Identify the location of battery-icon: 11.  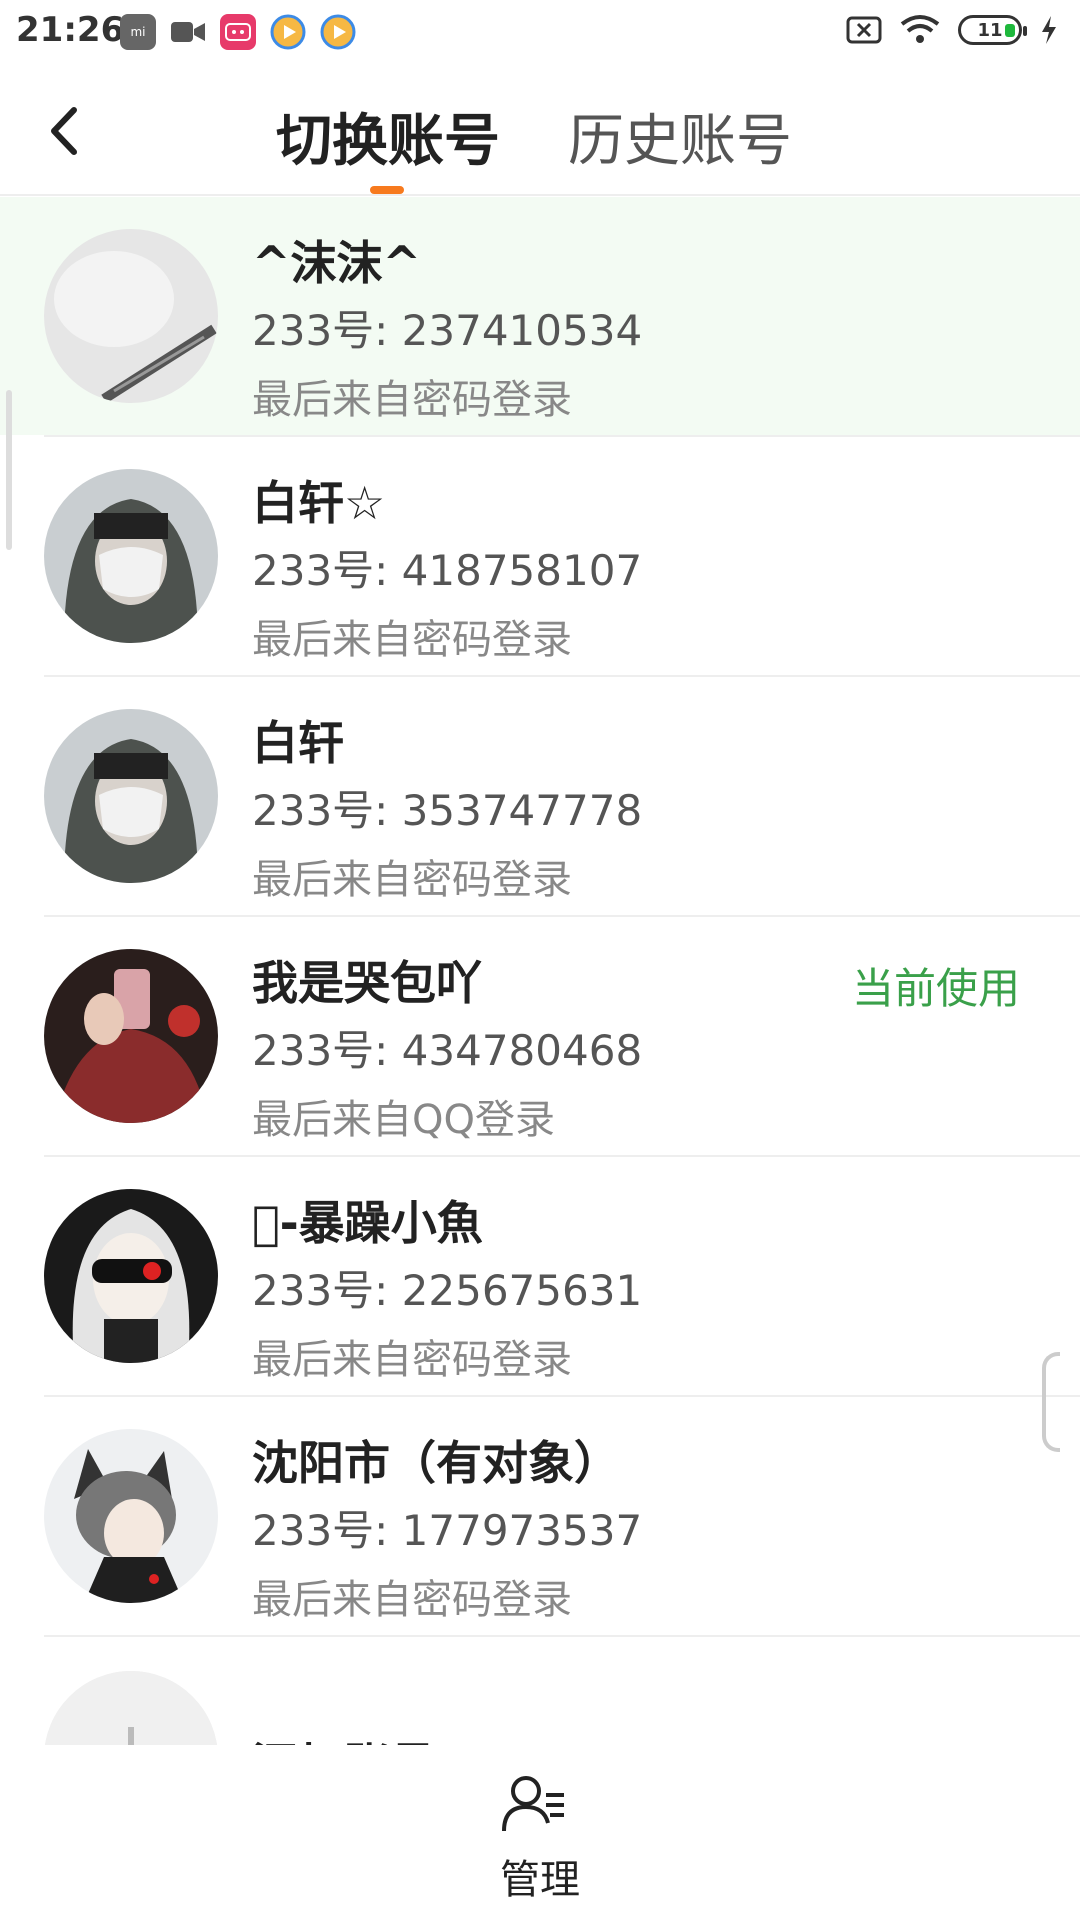
(992, 30).